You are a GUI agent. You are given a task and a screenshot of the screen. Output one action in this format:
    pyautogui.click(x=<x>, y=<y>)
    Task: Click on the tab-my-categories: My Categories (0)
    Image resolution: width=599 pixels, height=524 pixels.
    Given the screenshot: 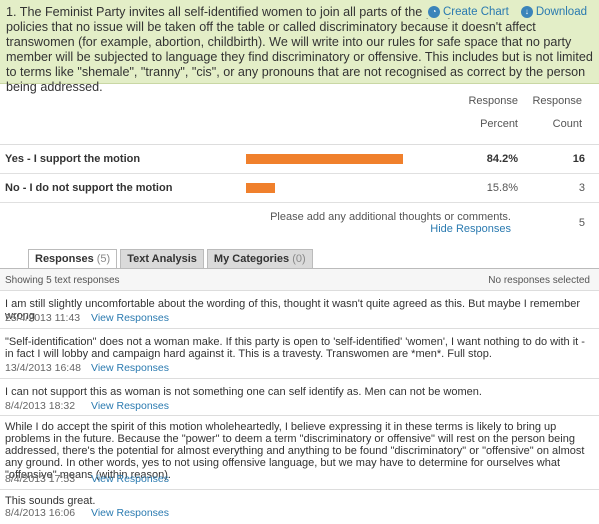 What is the action you would take?
    pyautogui.click(x=259, y=259)
    